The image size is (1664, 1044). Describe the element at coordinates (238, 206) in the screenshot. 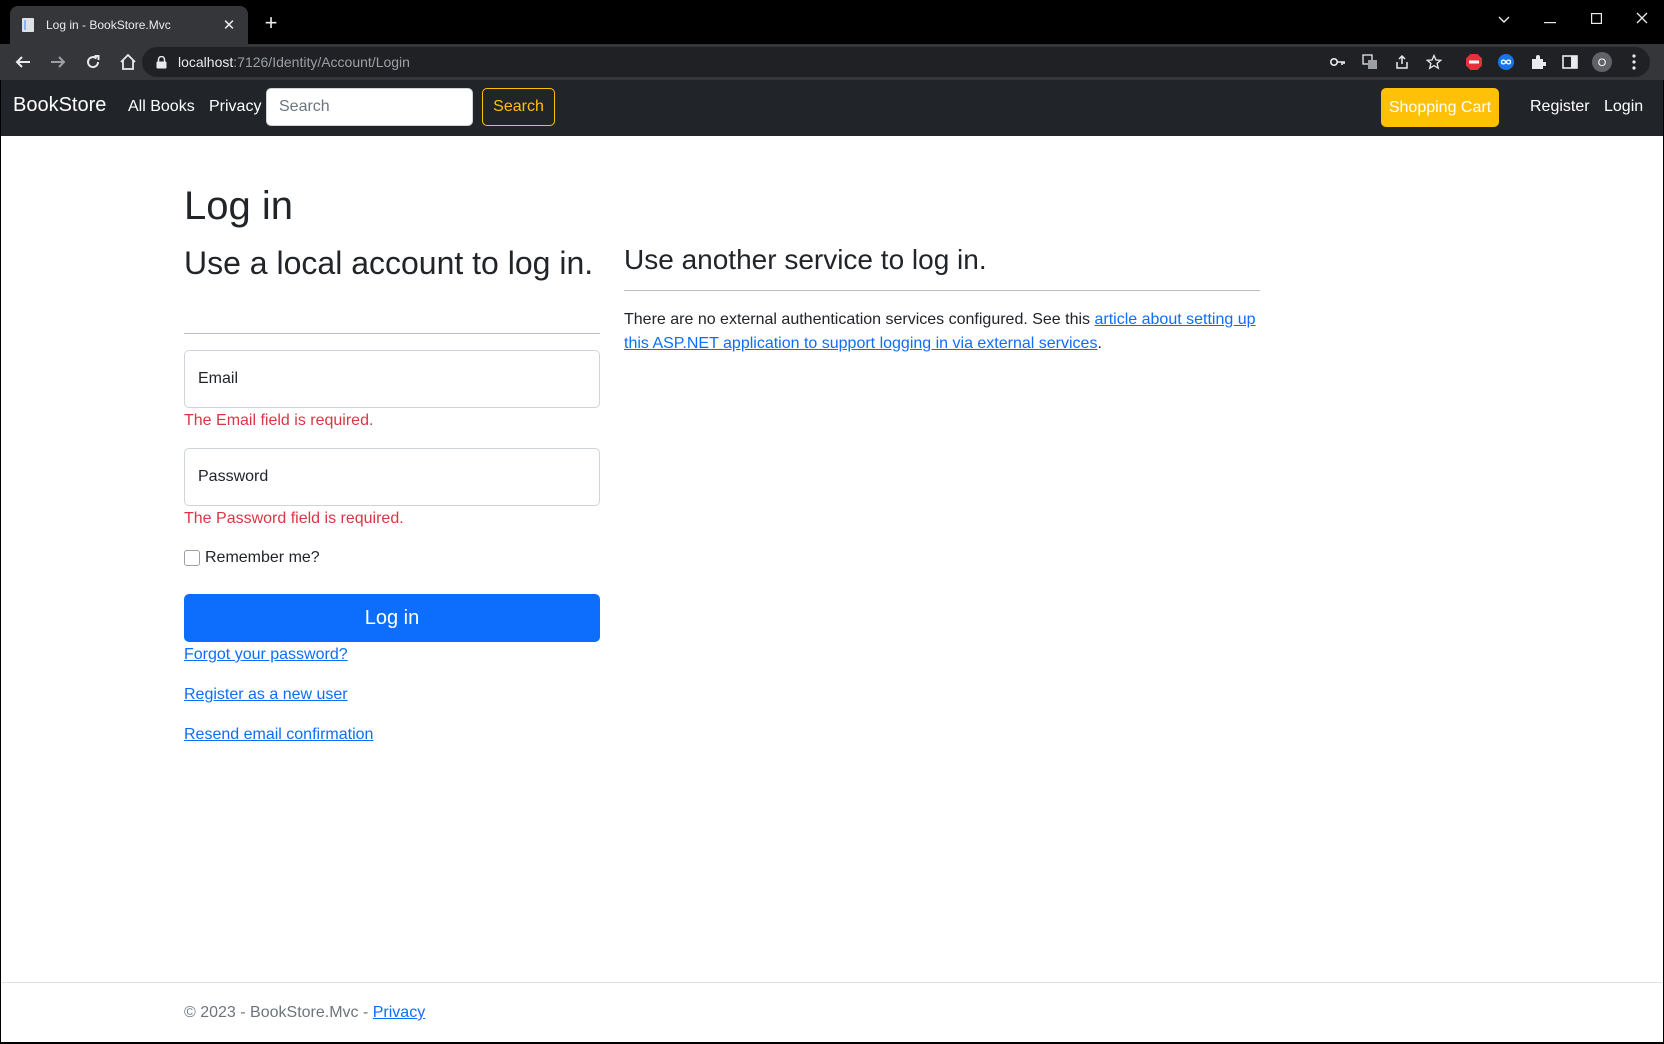

I see `page-title: Log in` at that location.